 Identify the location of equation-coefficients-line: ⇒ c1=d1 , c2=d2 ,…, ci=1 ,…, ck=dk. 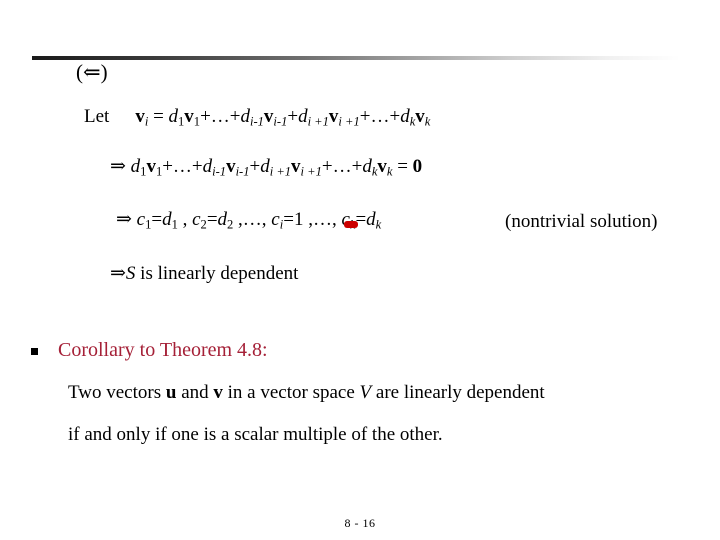
(249, 220).